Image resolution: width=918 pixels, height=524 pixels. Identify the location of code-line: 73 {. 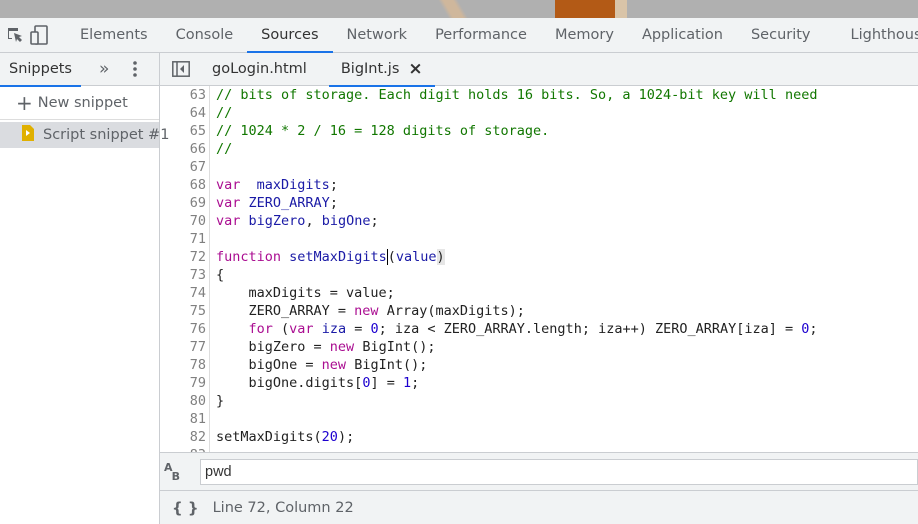
(489, 275).